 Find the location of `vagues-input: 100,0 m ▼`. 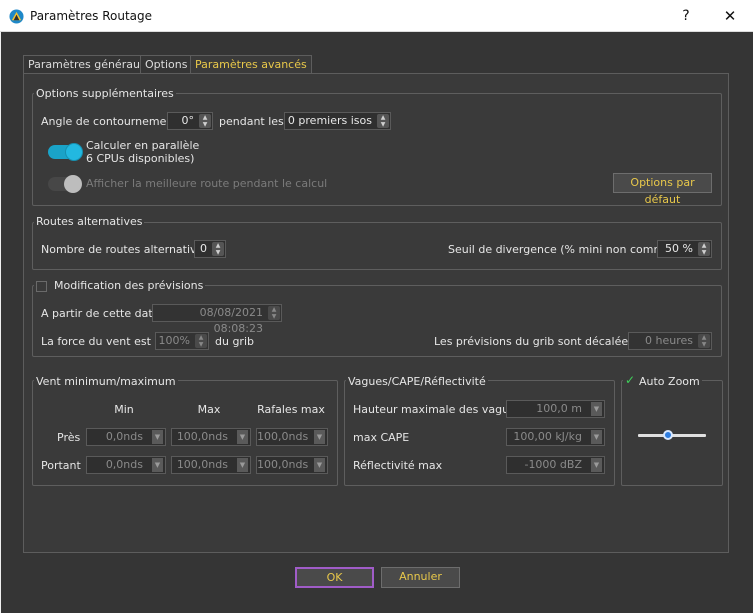

vagues-input: 100,0 m ▼ is located at coordinates (555, 409).